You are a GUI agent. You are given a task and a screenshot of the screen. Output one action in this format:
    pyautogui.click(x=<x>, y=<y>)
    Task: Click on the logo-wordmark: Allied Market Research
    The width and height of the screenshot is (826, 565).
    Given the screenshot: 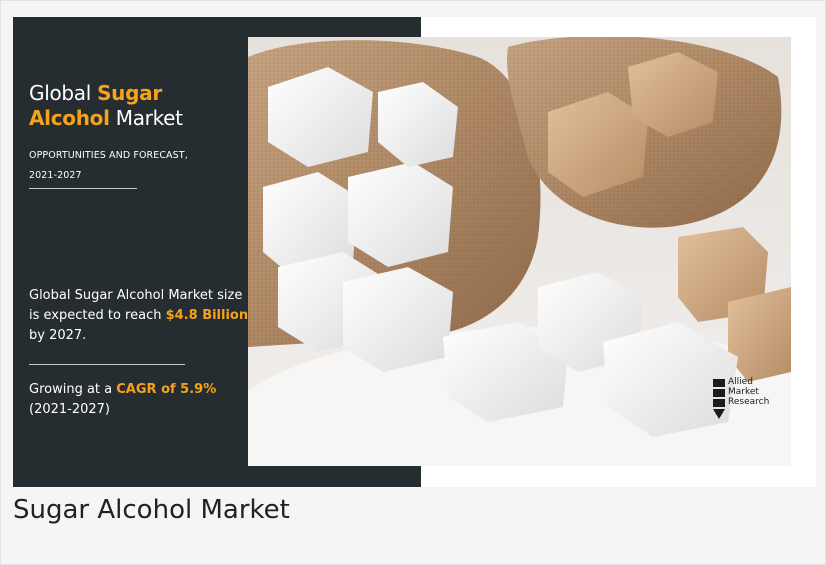 What is the action you would take?
    pyautogui.click(x=748, y=392)
    